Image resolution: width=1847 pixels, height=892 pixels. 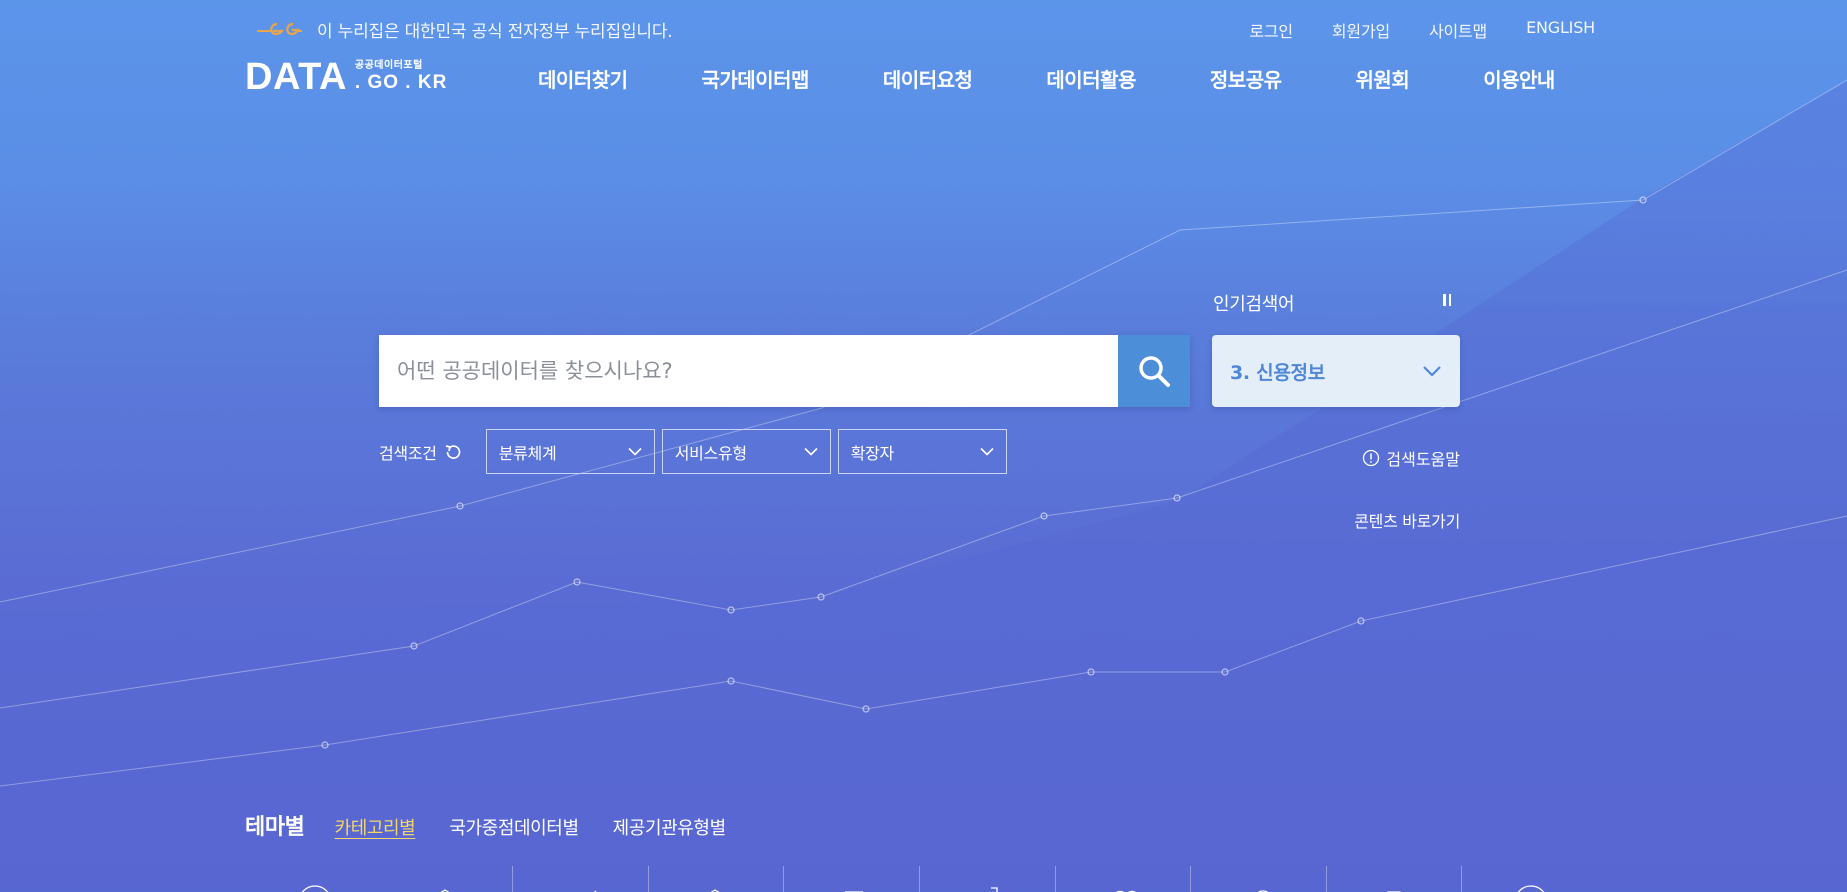 What do you see at coordinates (748, 371) in the screenshot?
I see `search-input` at bounding box center [748, 371].